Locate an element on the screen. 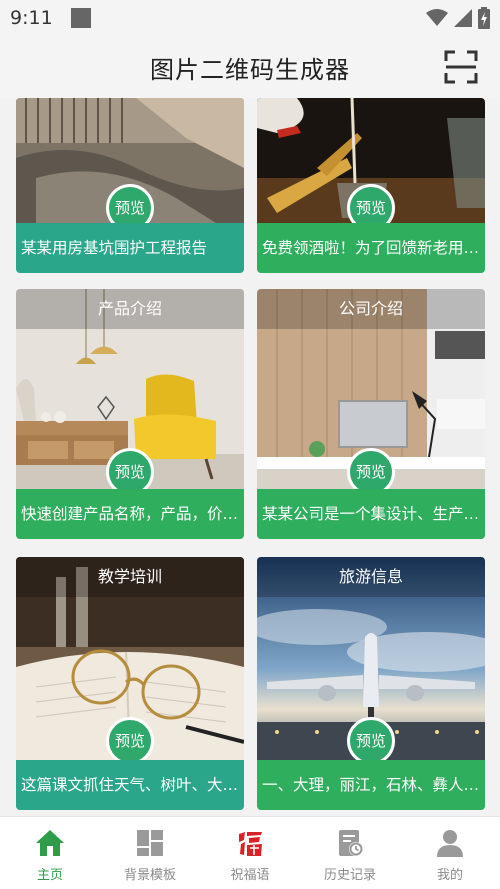 The image size is (500, 889). tab-templates: 背景模板 is located at coordinates (150, 853).